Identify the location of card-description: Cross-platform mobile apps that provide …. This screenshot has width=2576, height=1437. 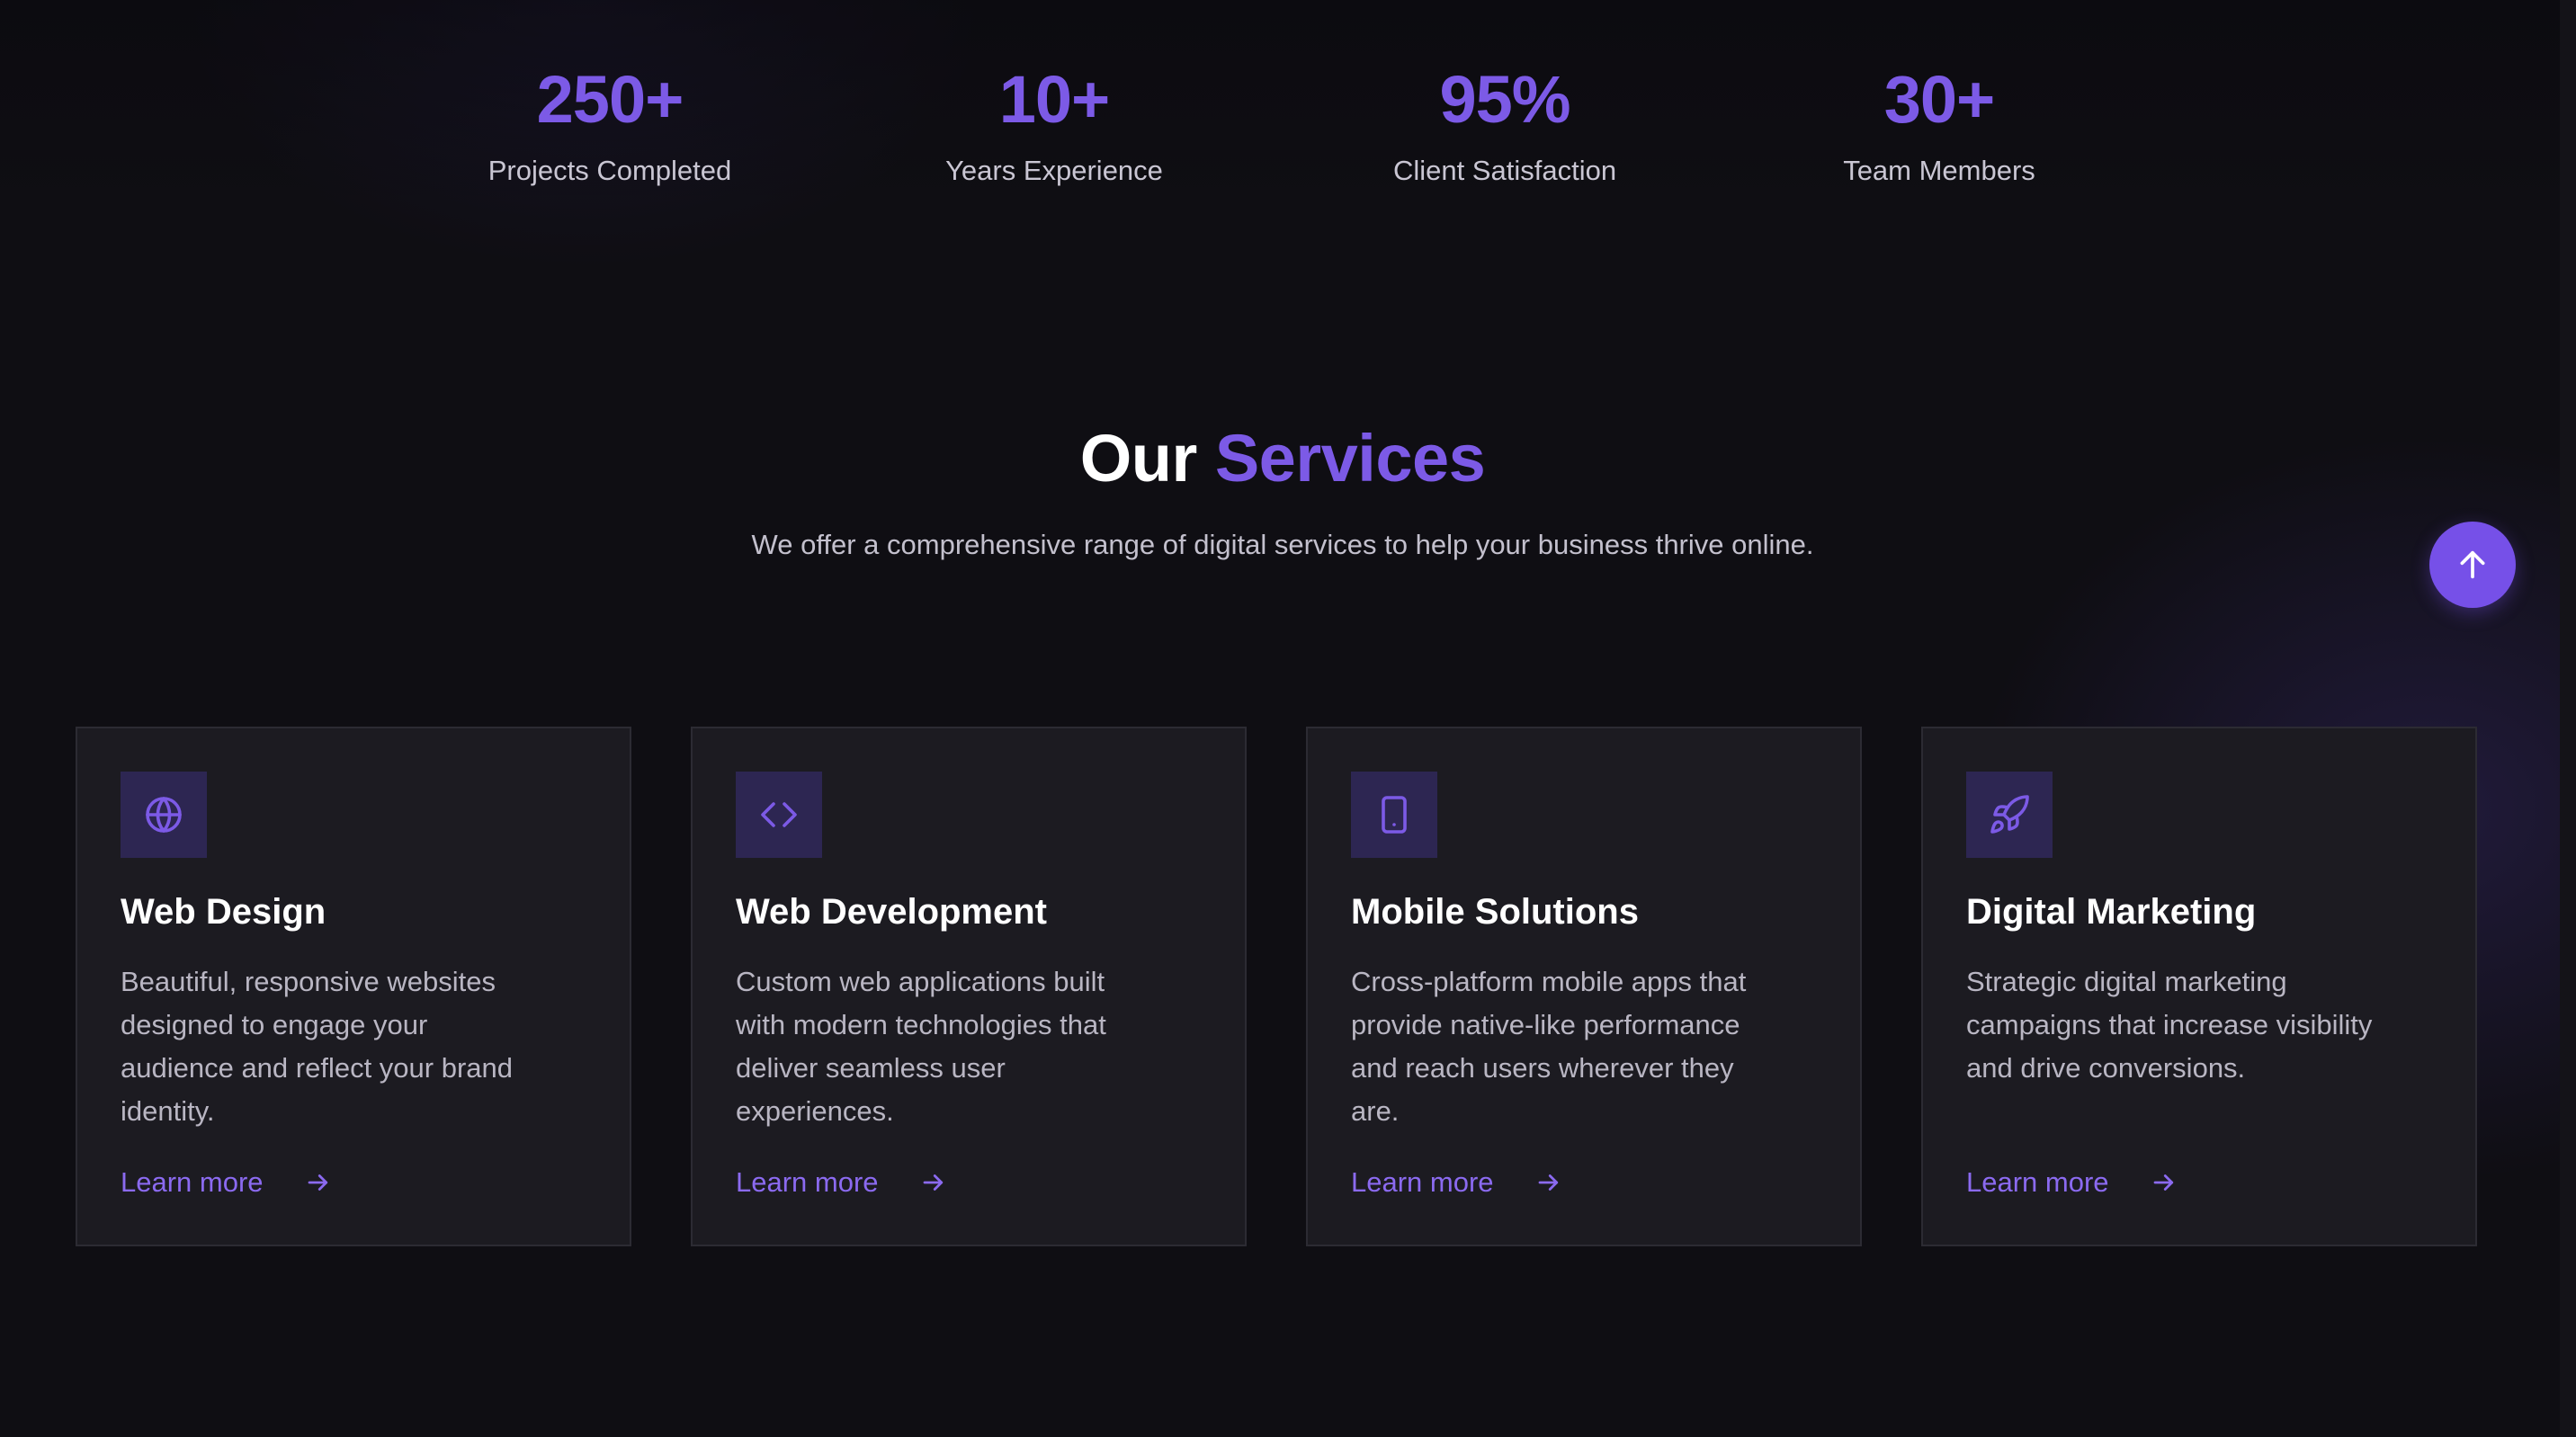
(1549, 1046).